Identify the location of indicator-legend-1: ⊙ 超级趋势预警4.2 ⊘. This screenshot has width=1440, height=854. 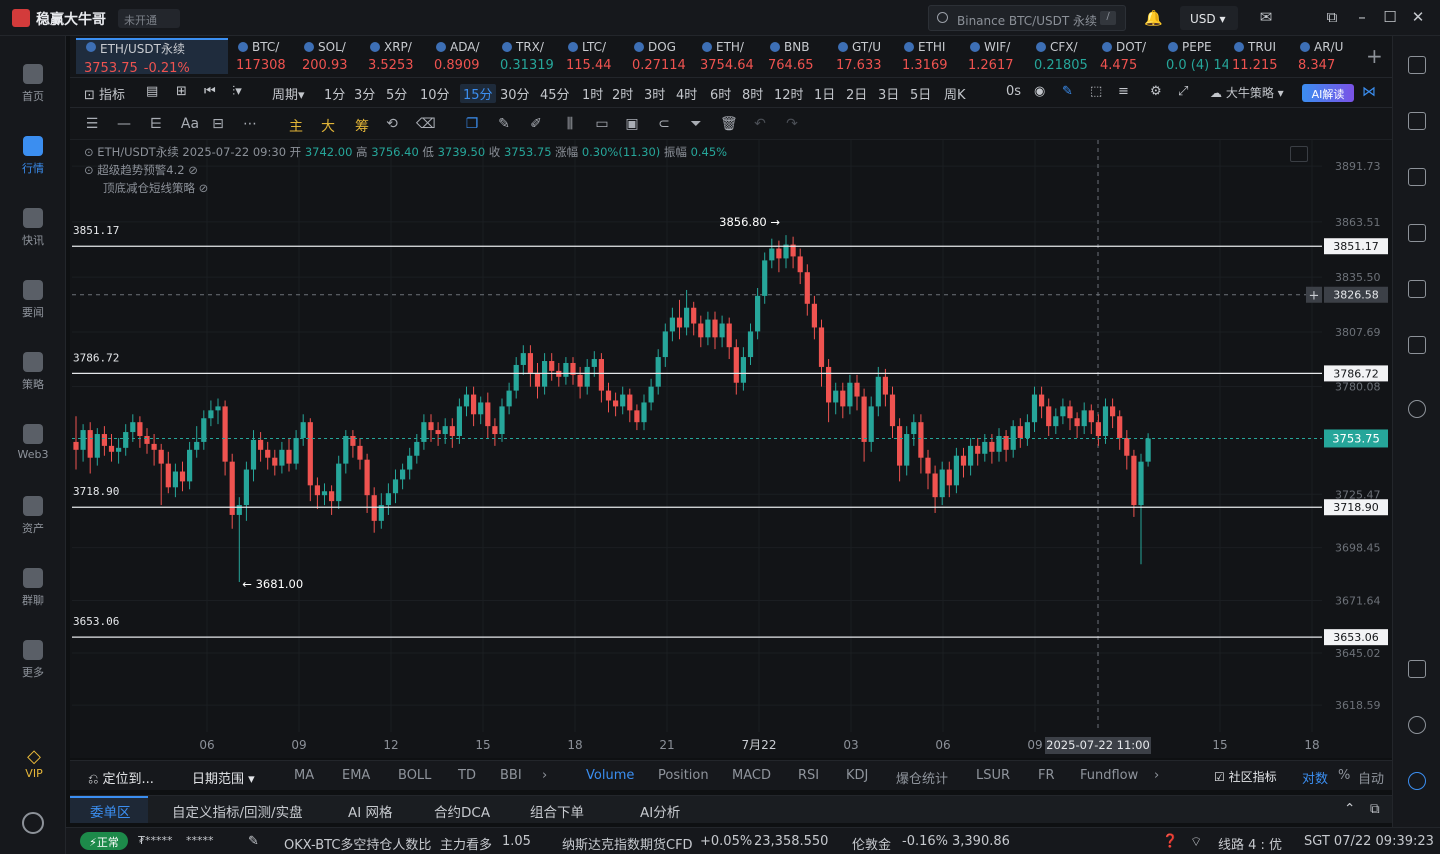
(141, 170).